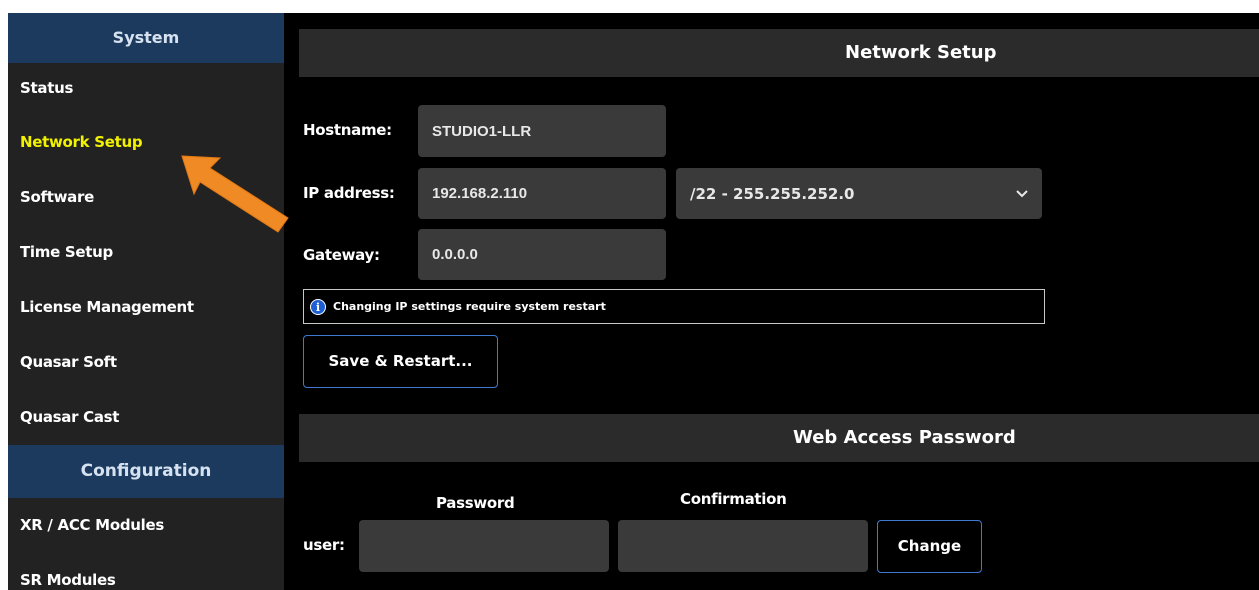 This screenshot has width=1259, height=590. What do you see at coordinates (929, 546) in the screenshot?
I see `change-password-button: Change` at bounding box center [929, 546].